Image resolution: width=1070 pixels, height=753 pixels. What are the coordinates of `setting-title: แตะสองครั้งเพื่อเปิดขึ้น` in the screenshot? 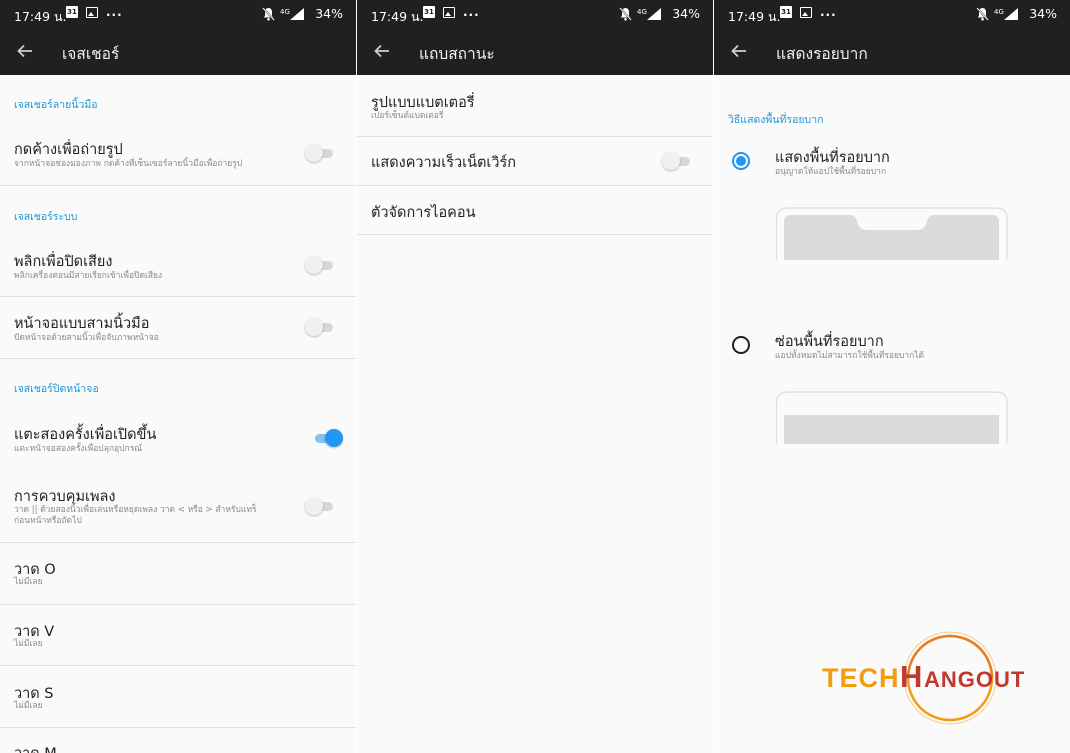 It's located at (85, 435).